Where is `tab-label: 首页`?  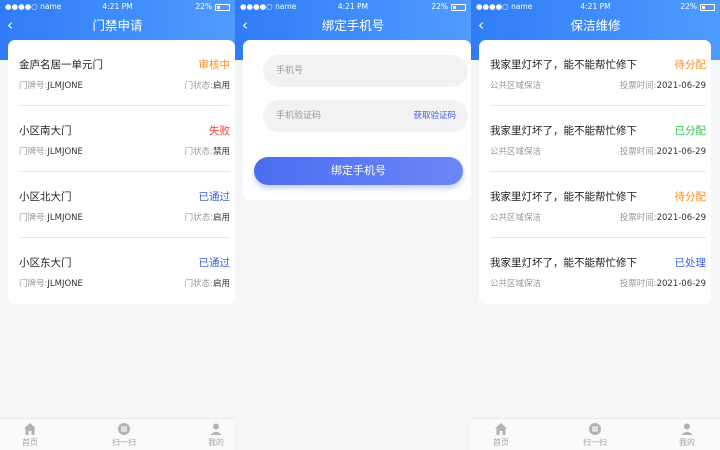
tab-label: 首页 is located at coordinates (30, 442).